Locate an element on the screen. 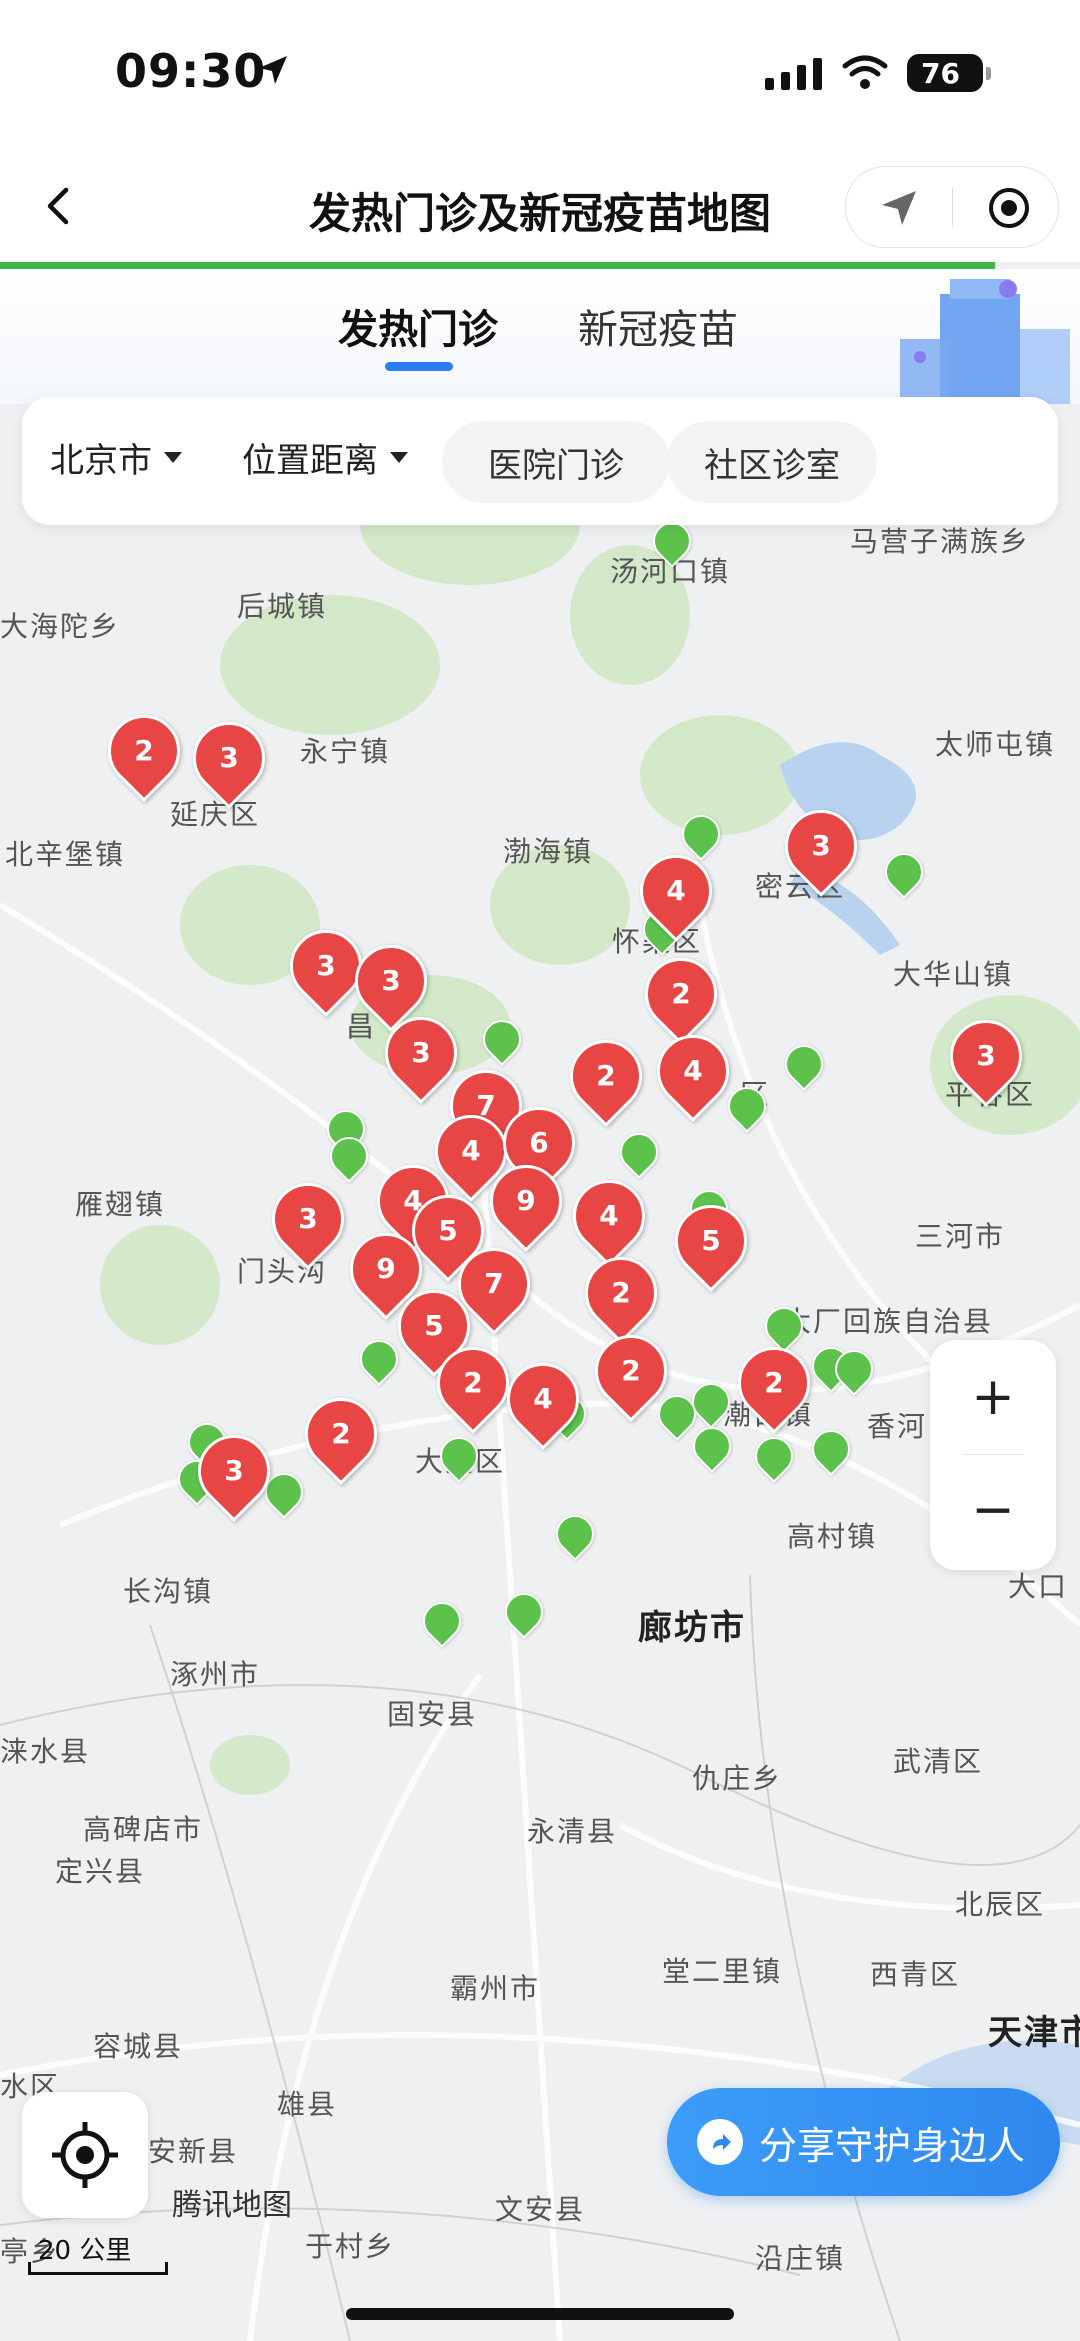  map-provider-logo: 腾讯地图 is located at coordinates (232, 2205).